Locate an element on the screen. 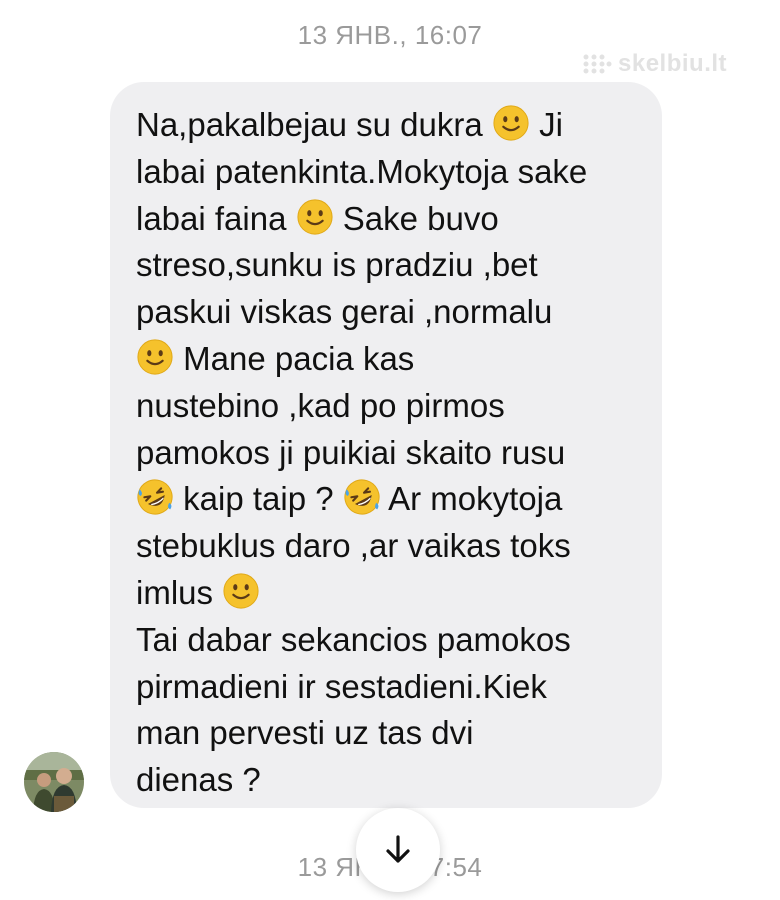 This screenshot has height=900, width=780. message-text-segment: pamokos ji puikiai skaito rusu is located at coordinates (351, 452).